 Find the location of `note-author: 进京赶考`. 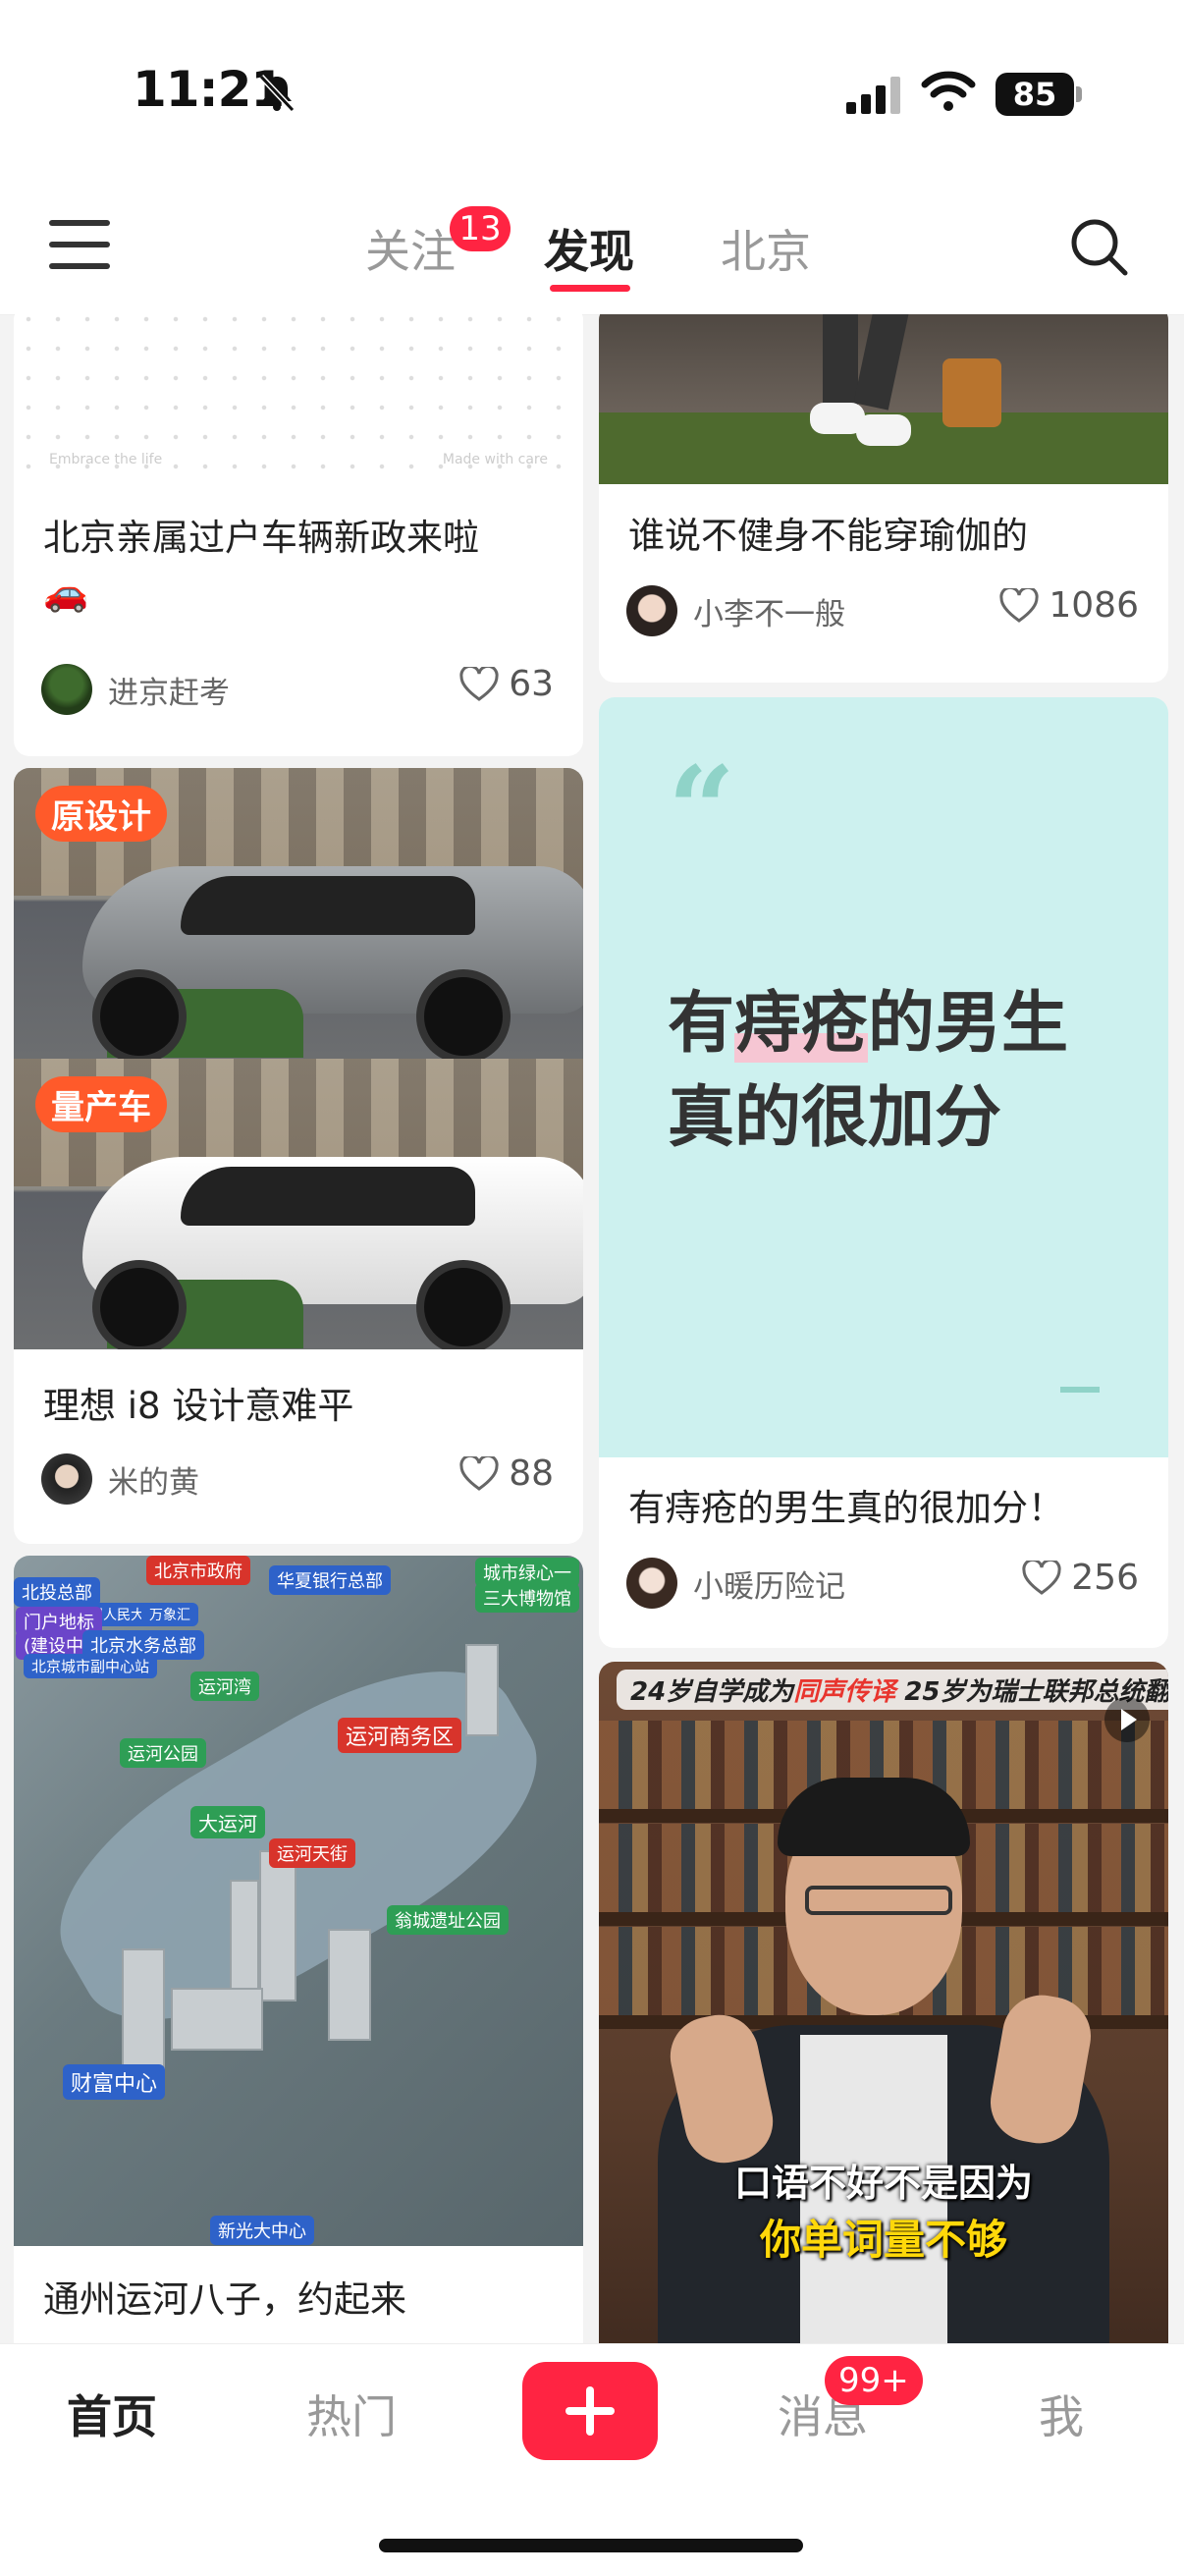

note-author: 进京赶考 is located at coordinates (135, 689).